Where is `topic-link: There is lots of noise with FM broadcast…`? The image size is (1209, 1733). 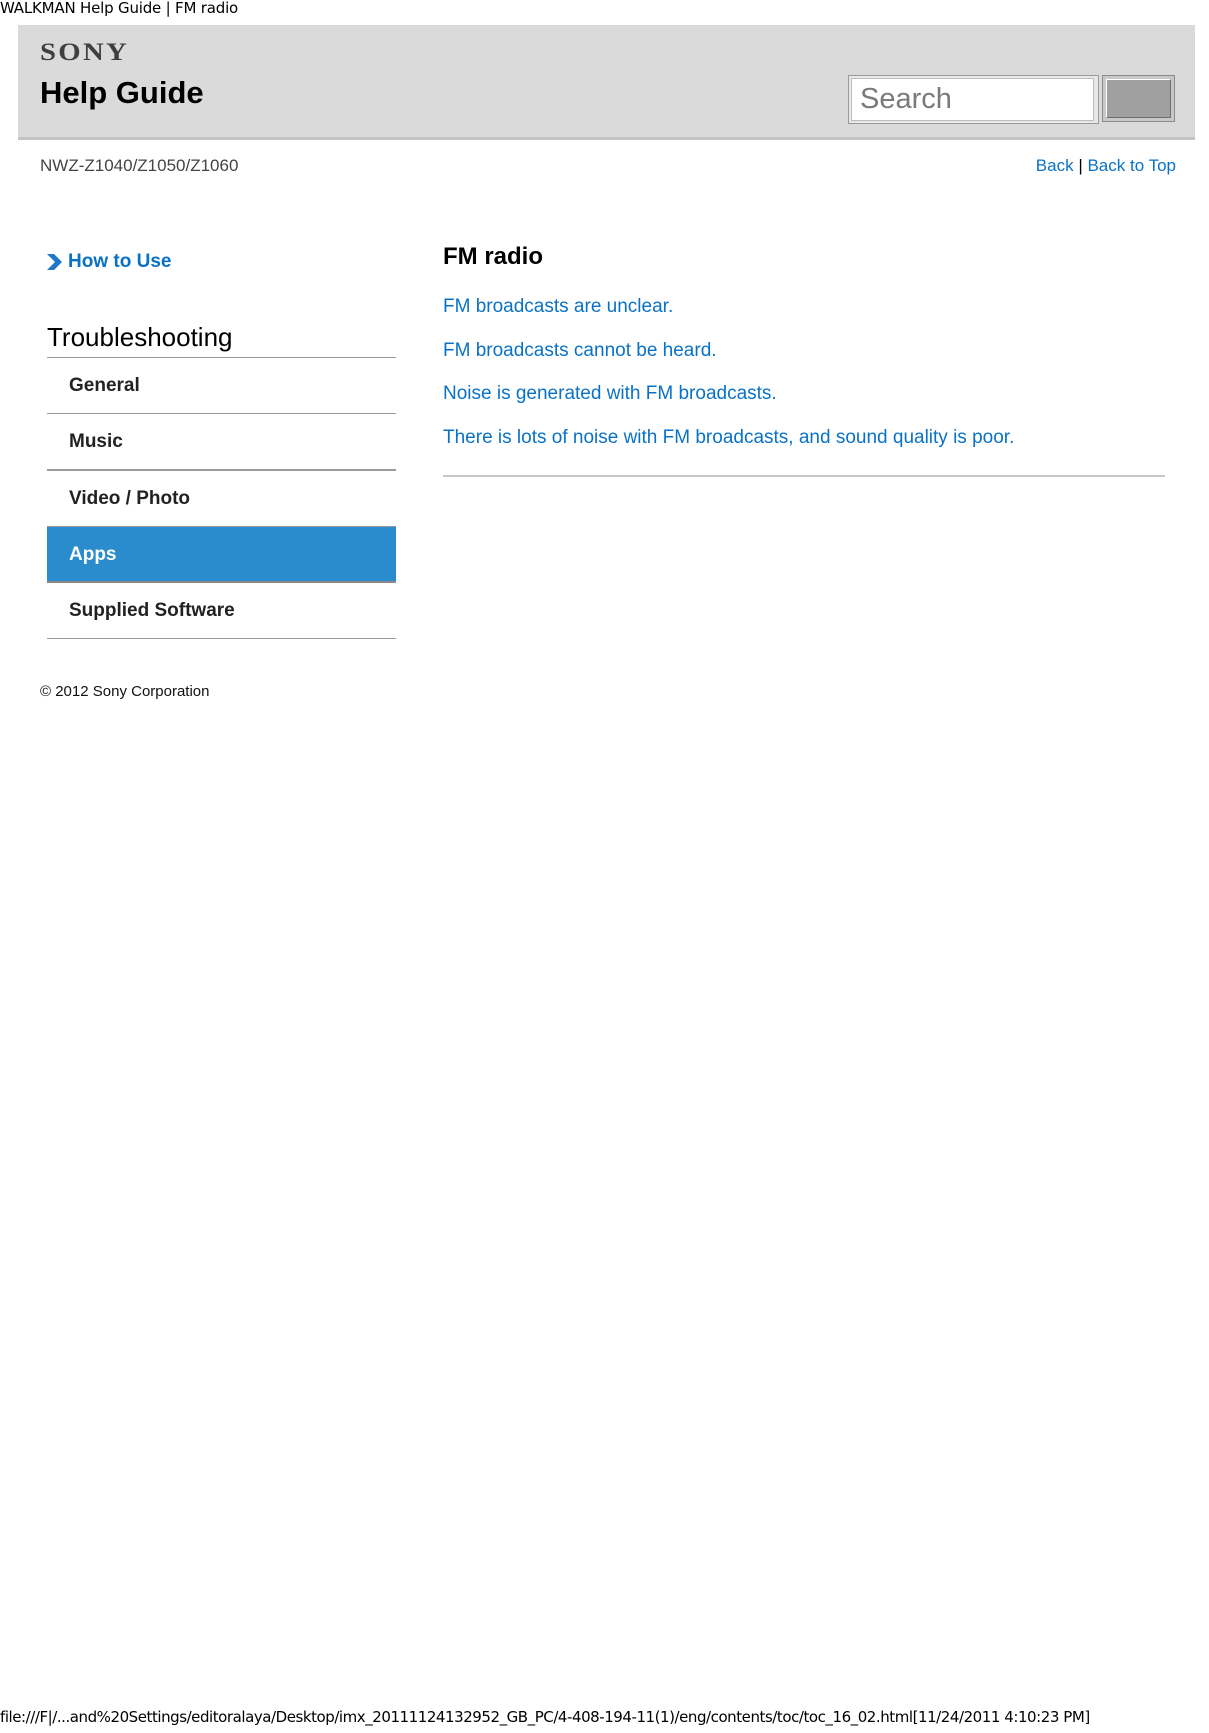
topic-link: There is lots of noise with FM broadcast… is located at coordinates (804, 438).